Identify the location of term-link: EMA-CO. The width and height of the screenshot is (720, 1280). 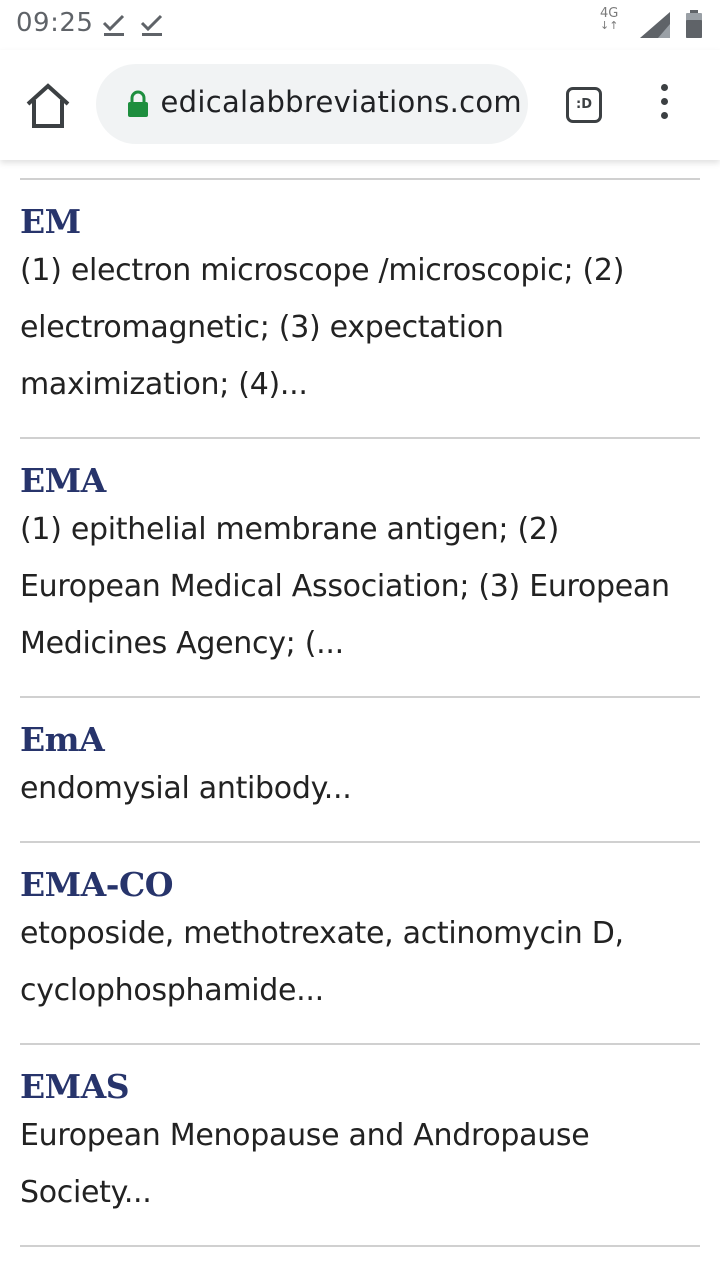
(360, 885).